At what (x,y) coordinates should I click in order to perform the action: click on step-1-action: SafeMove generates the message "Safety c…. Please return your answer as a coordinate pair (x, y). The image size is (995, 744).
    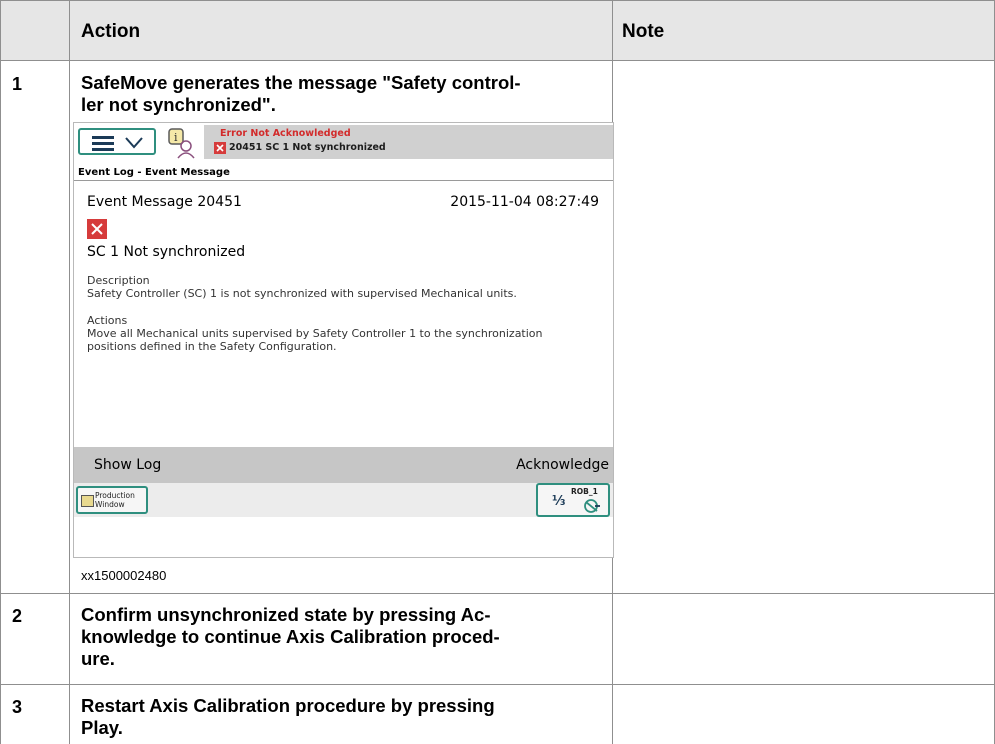
    Looking at the image, I should click on (346, 94).